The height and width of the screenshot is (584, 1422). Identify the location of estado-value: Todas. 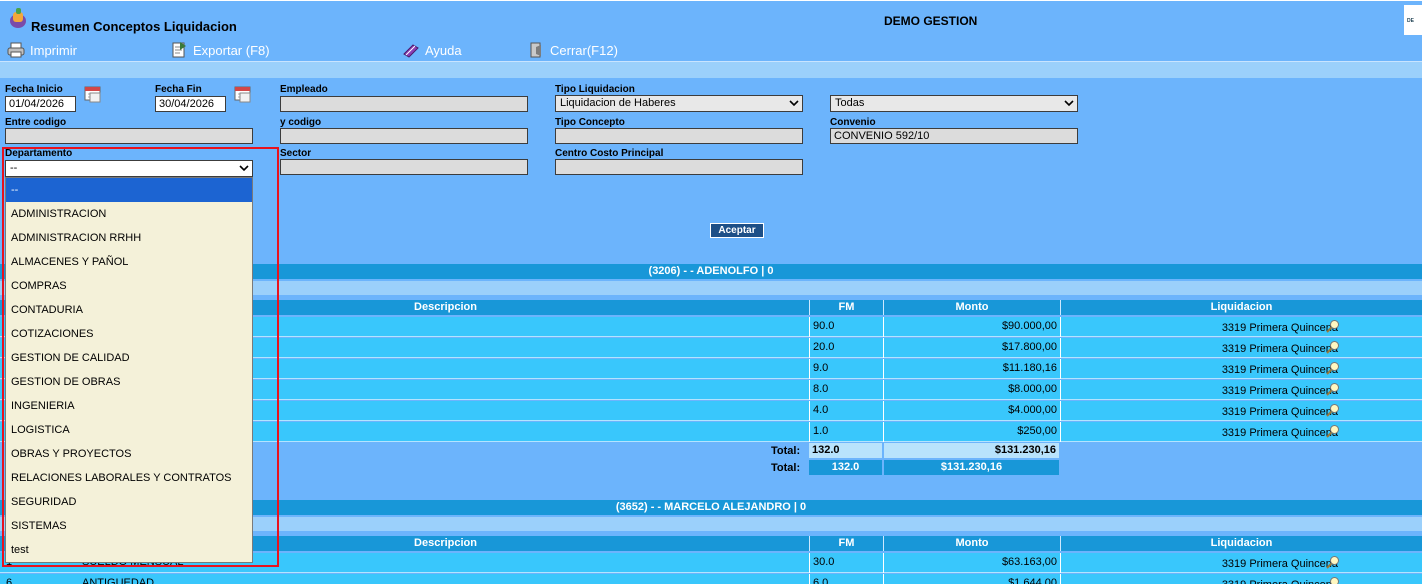
(850, 103).